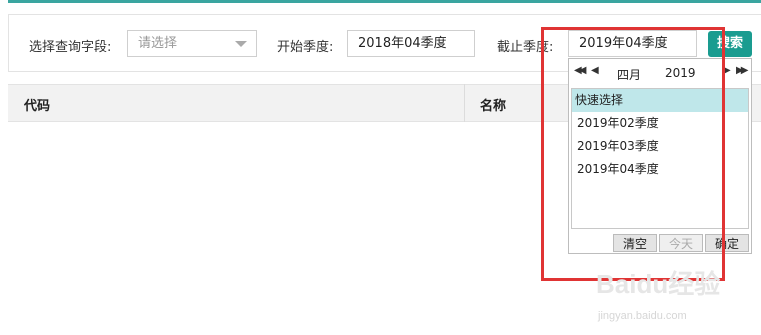 The height and width of the screenshot is (335, 761). Describe the element at coordinates (660, 169) in the screenshot. I see `quick-option-2019q4: 2019年04季度` at that location.